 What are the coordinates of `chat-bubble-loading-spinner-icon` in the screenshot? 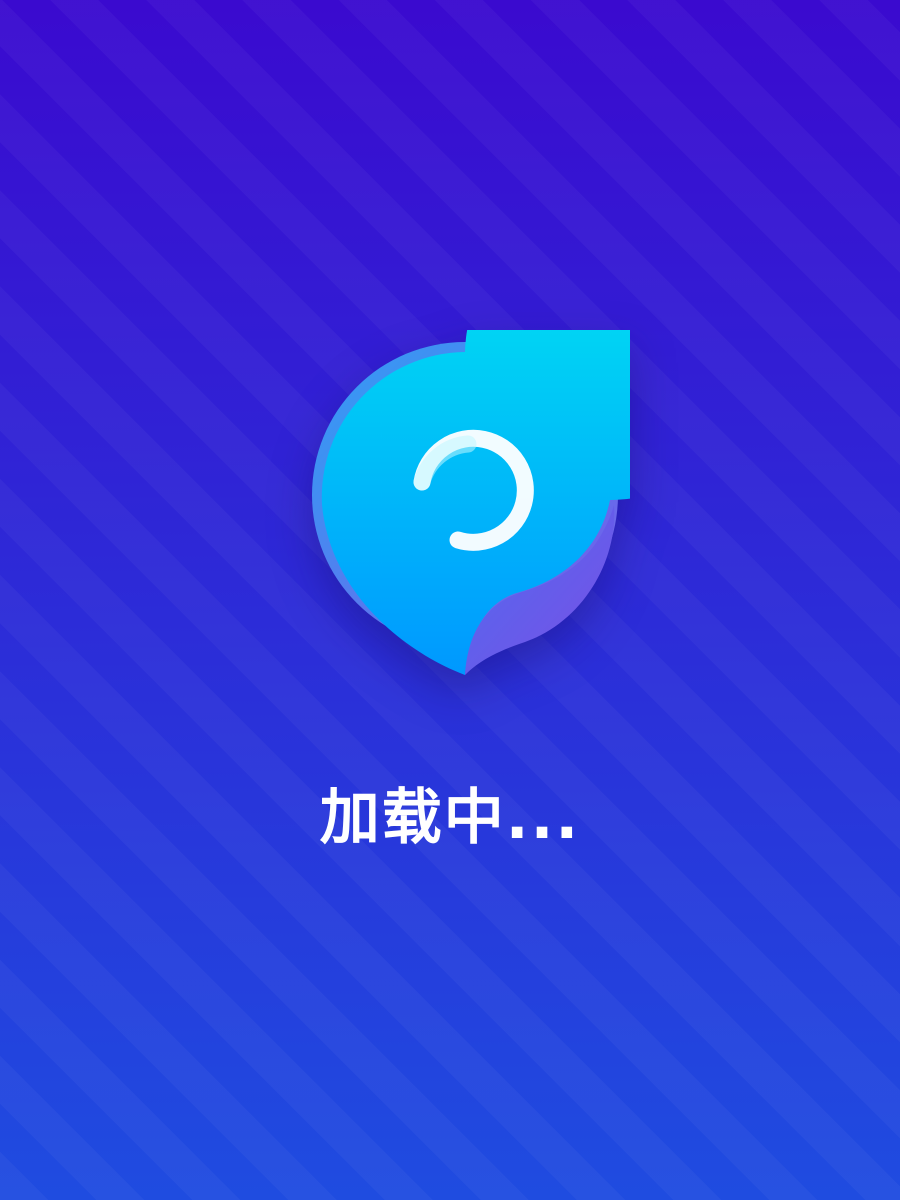 It's located at (471, 502).